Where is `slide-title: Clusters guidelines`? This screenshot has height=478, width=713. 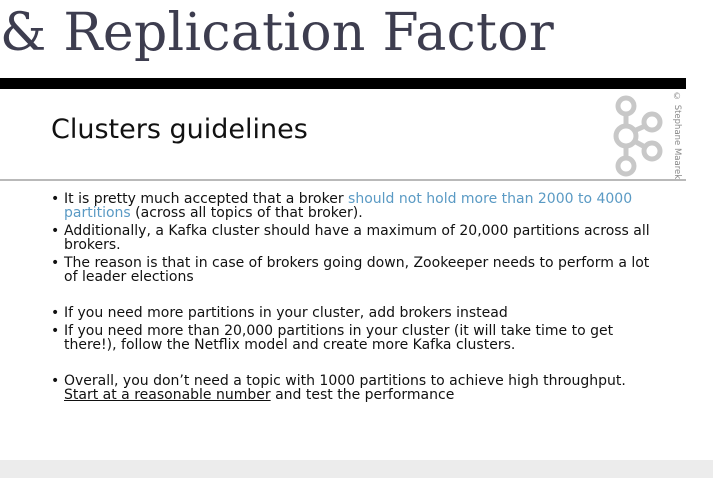
slide-title: Clusters guidelines is located at coordinates (179, 129).